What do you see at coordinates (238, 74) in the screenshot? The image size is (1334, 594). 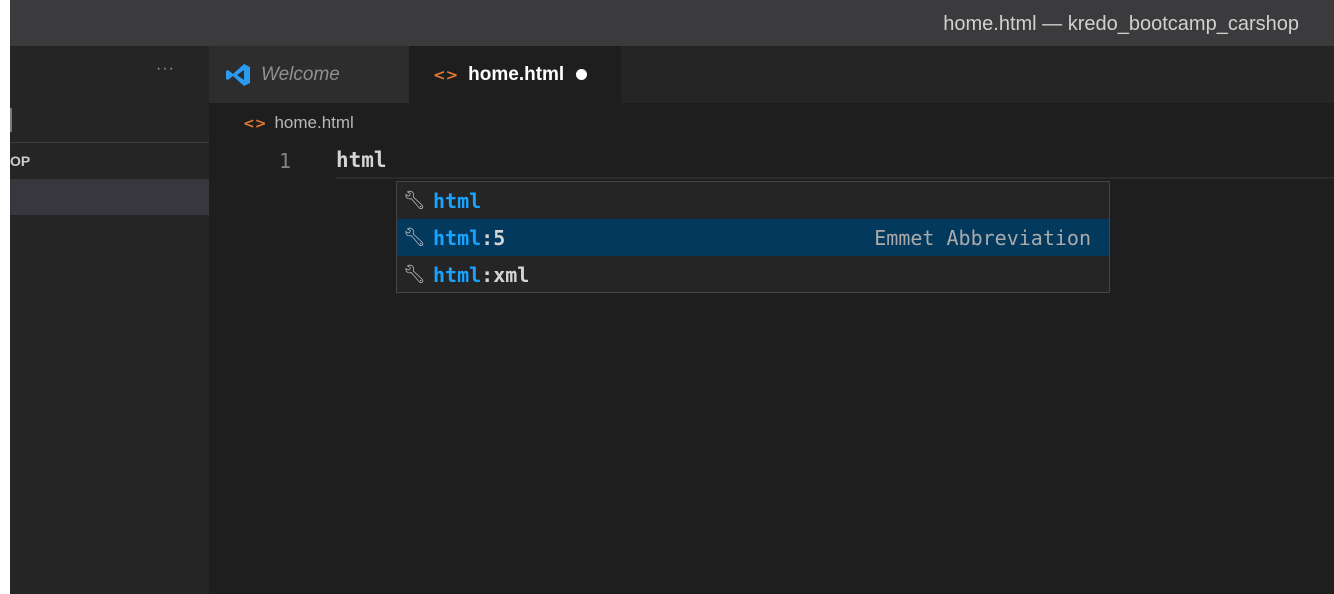 I see `vscode-logo-icon` at bounding box center [238, 74].